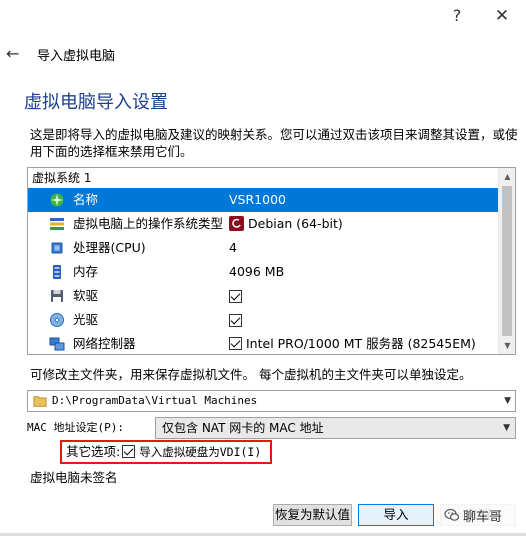 The height and width of the screenshot is (536, 526). I want to click on mac-policy-value: 仅包含 NAT 网卡的 MAC 地址, so click(243, 428).